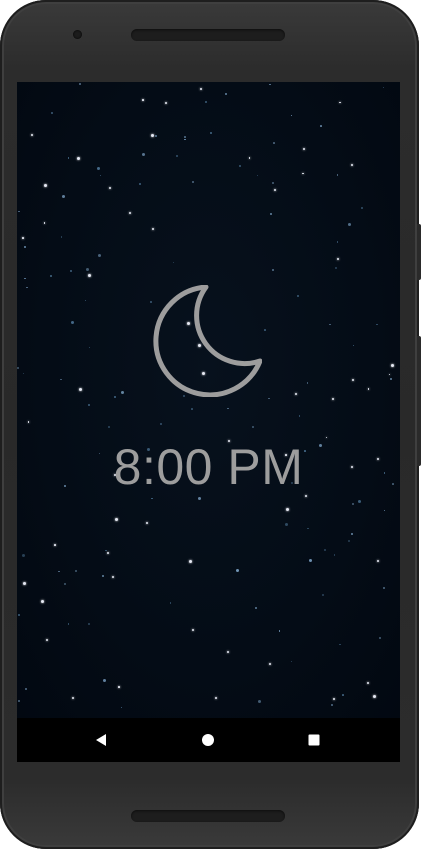  I want to click on recents-square-icon, so click(314, 740).